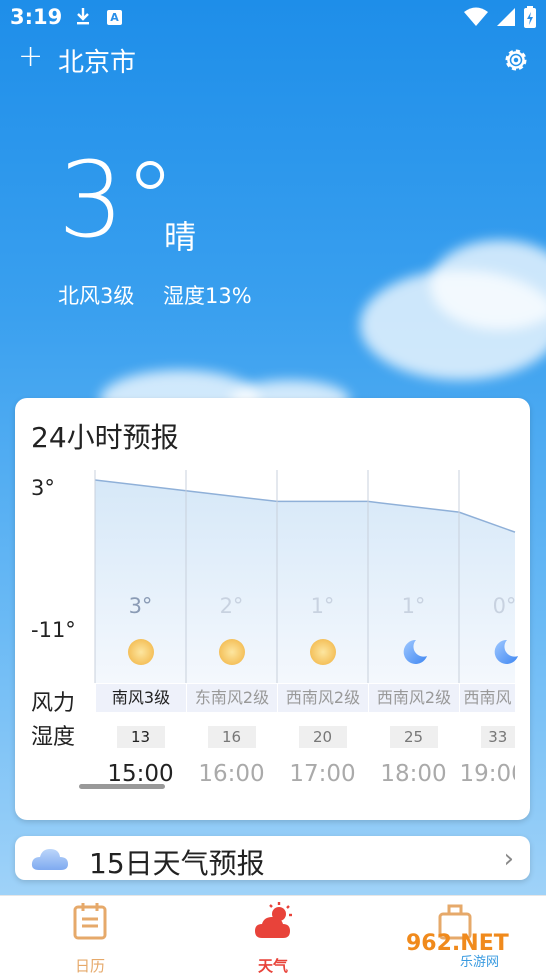 The height and width of the screenshot is (976, 546). I want to click on hour-humidity: 25, so click(413, 737).